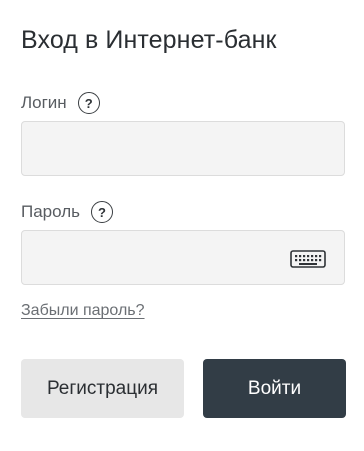  I want to click on forgot-password-link: Забыли пароль?, so click(83, 311).